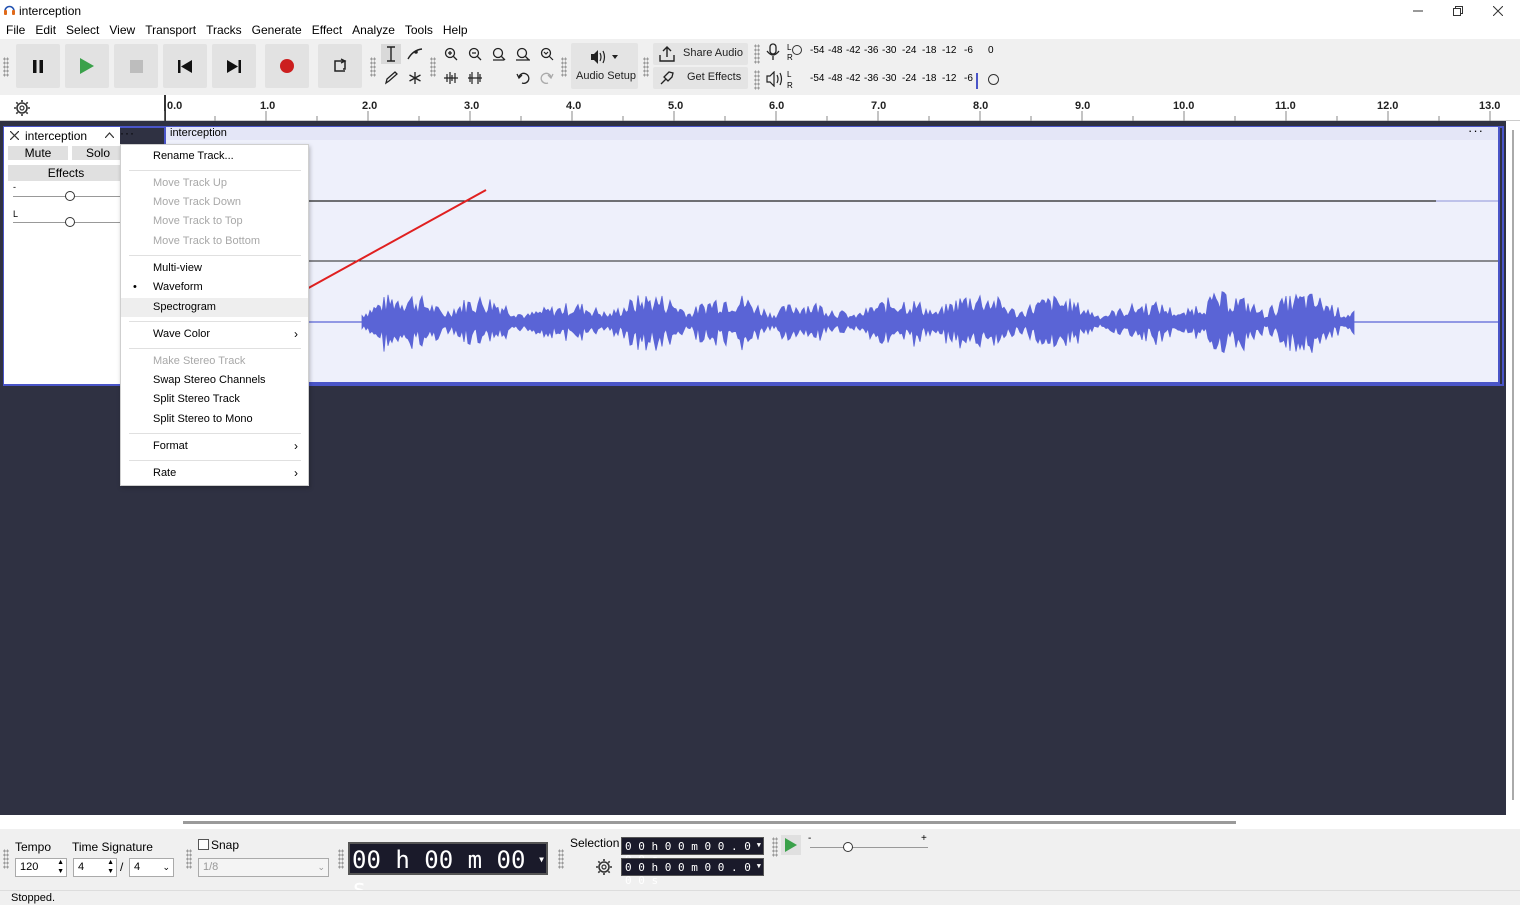 The width and height of the screenshot is (1520, 906). I want to click on pan-slider-thumb, so click(70, 222).